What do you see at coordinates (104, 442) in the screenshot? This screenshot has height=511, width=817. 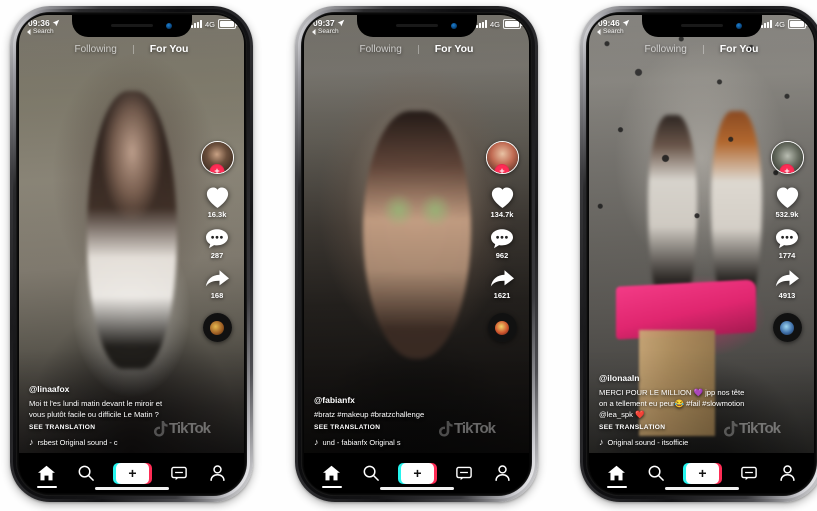 I see `sound-row: ♪ rsbest Original sound - c` at bounding box center [104, 442].